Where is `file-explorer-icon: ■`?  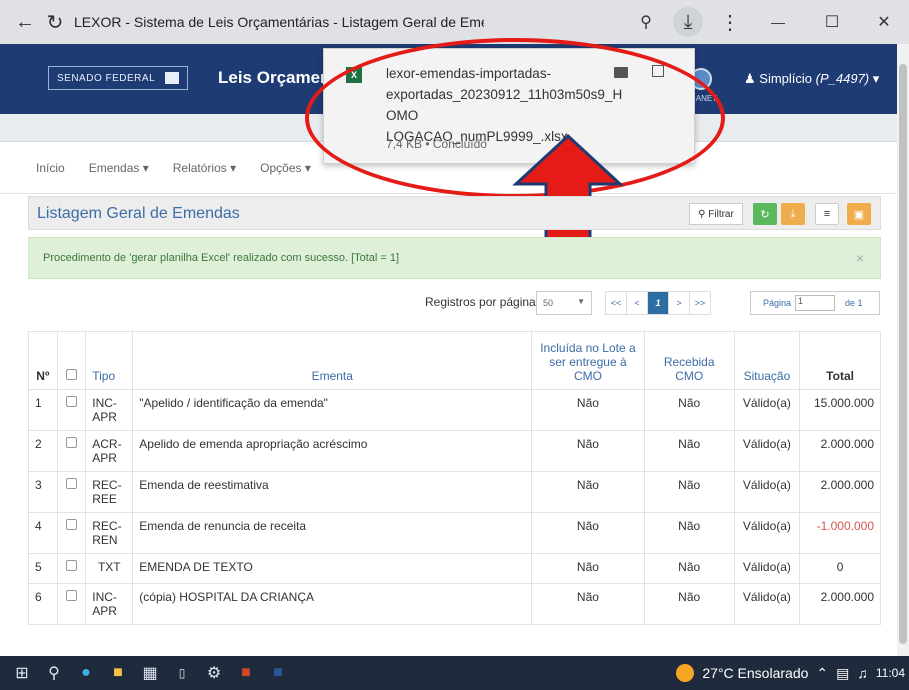 file-explorer-icon: ■ is located at coordinates (118, 673).